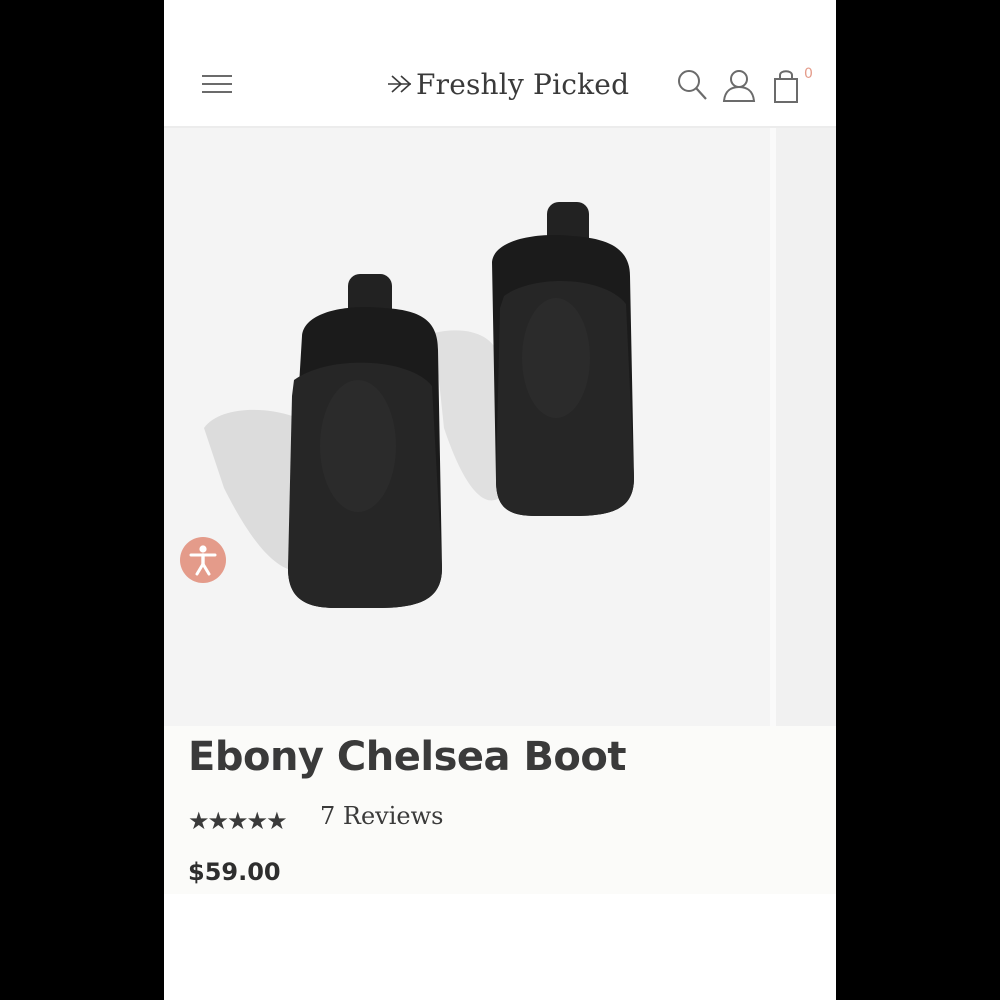 Image resolution: width=1000 pixels, height=1000 pixels. What do you see at coordinates (217, 86) in the screenshot?
I see `hamburger-menu-icon` at bounding box center [217, 86].